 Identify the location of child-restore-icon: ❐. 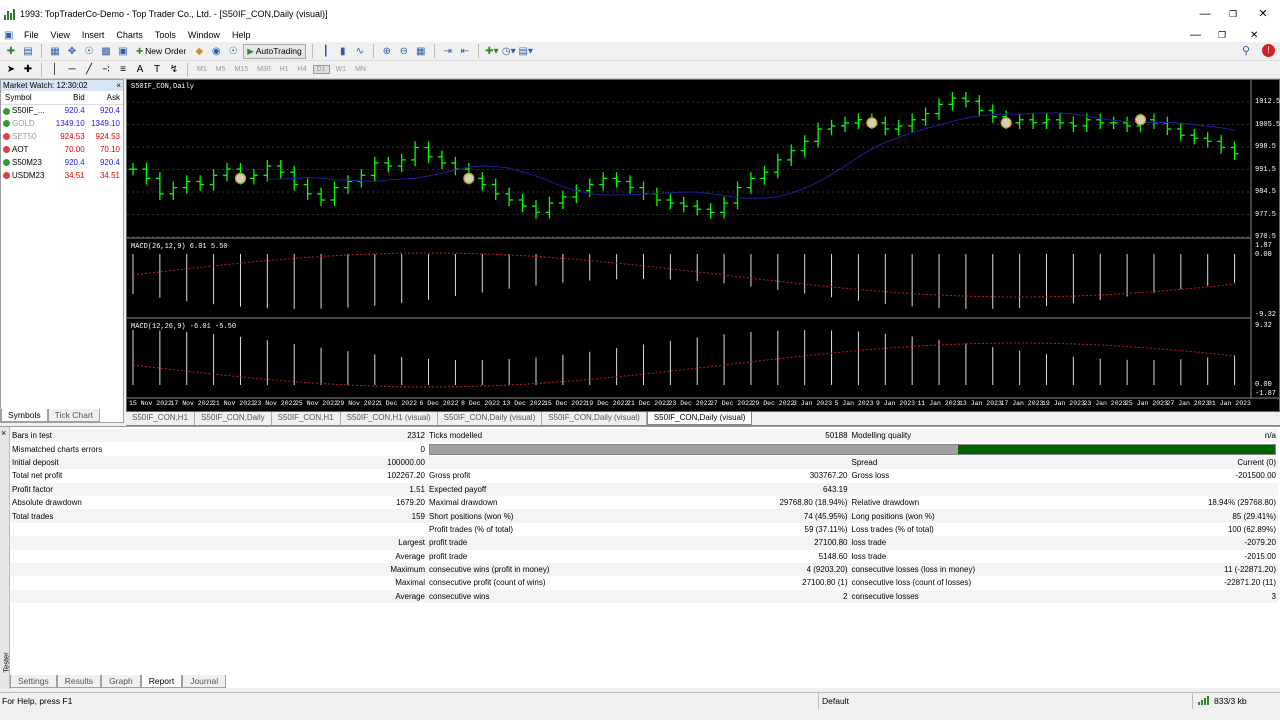
(1222, 35).